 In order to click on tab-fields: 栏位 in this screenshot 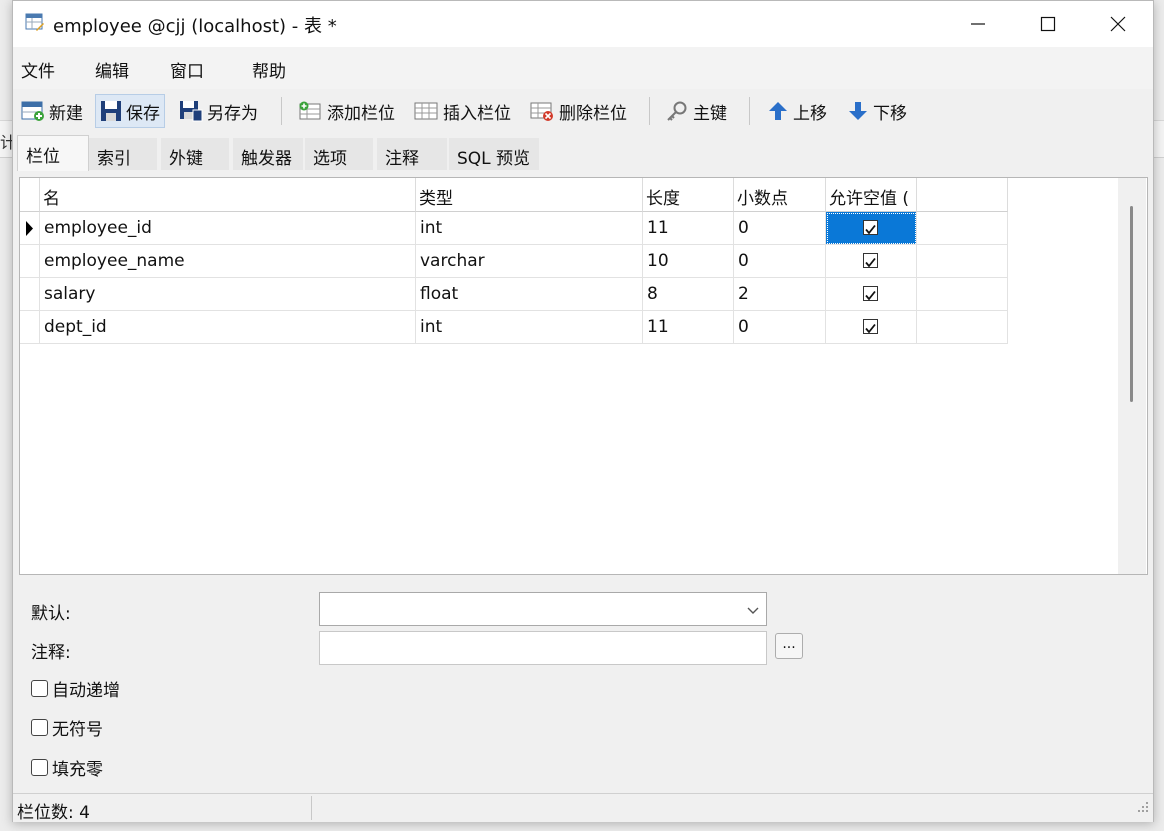, I will do `click(53, 153)`.